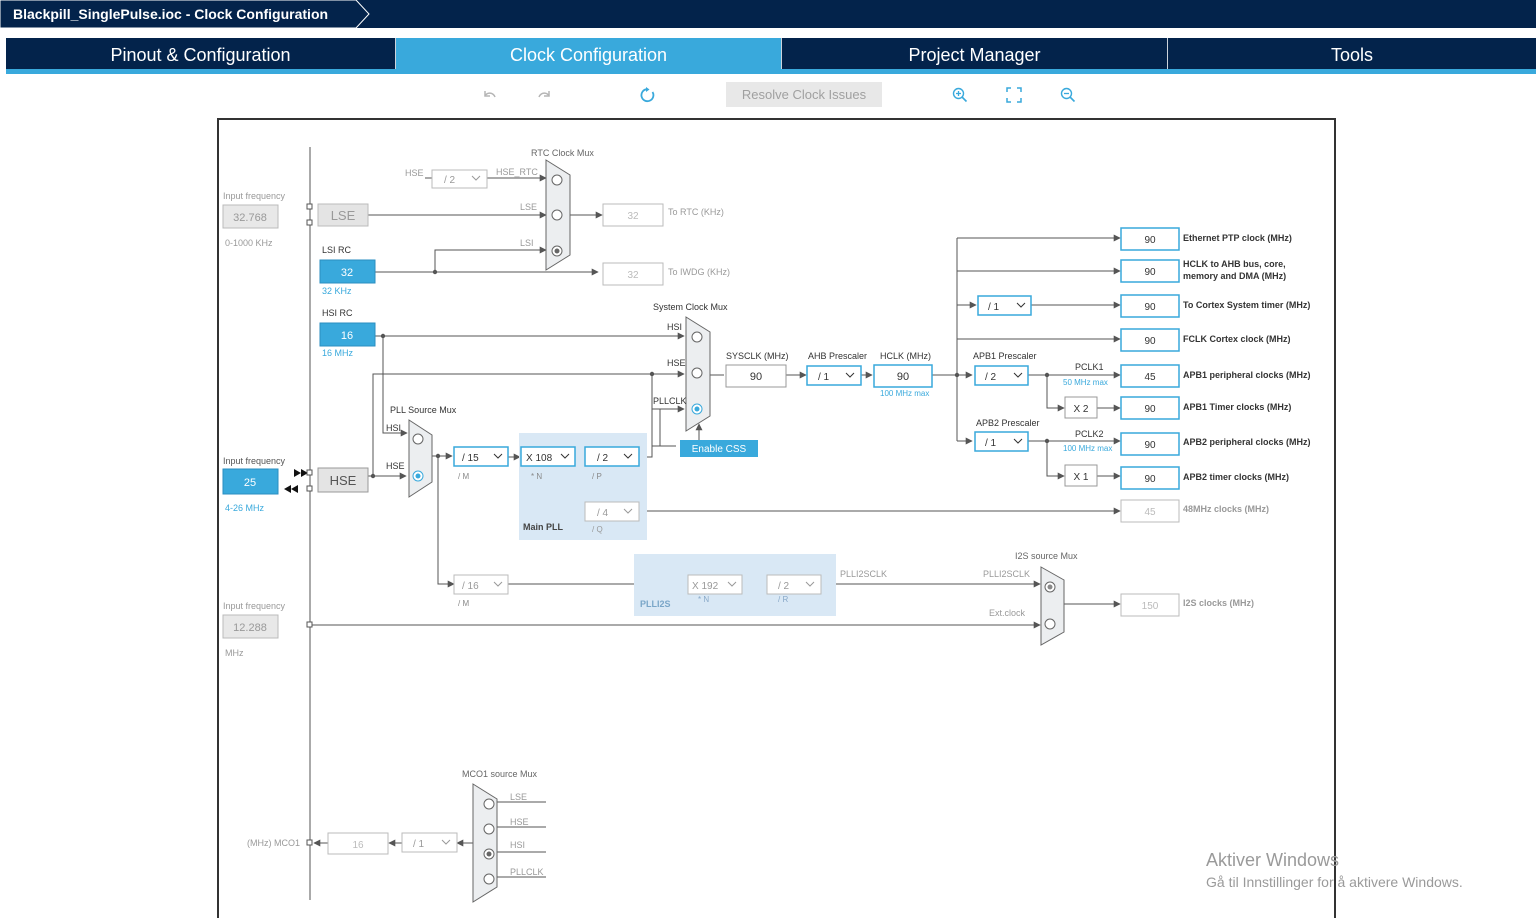  What do you see at coordinates (794, 584) in the screenshot?
I see `plli2s-r-select` at bounding box center [794, 584].